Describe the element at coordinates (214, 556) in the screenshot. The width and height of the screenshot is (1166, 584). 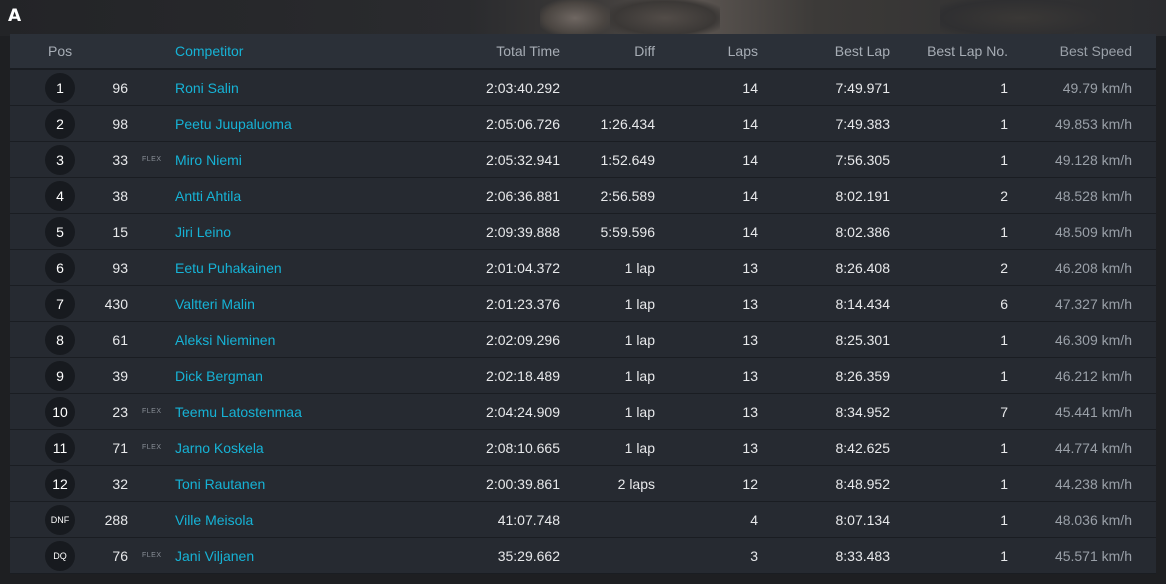
I see `competitor-name-link: Jani Viljanen` at that location.